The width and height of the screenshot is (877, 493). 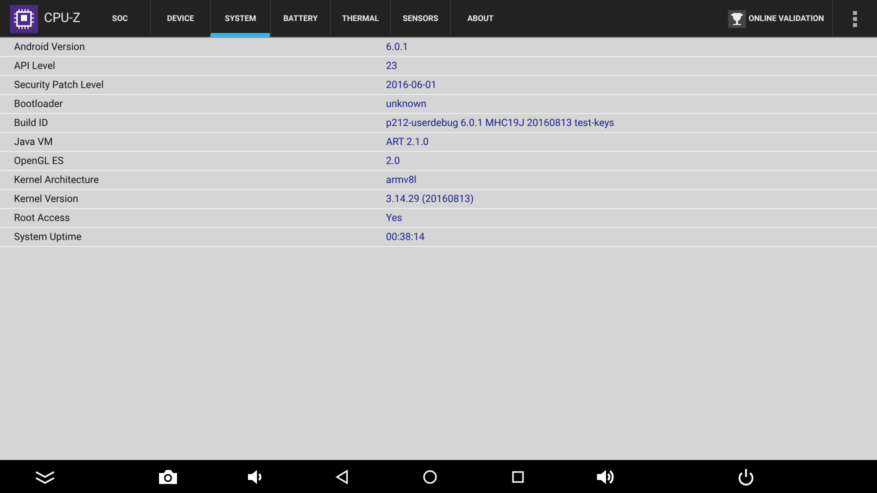 What do you see at coordinates (24, 18) in the screenshot?
I see `chip-logo-icon` at bounding box center [24, 18].